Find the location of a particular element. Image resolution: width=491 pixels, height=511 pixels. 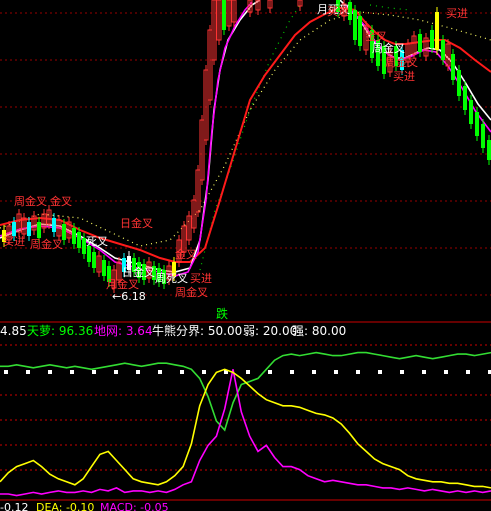

center-label: 跌 is located at coordinates (222, 313).